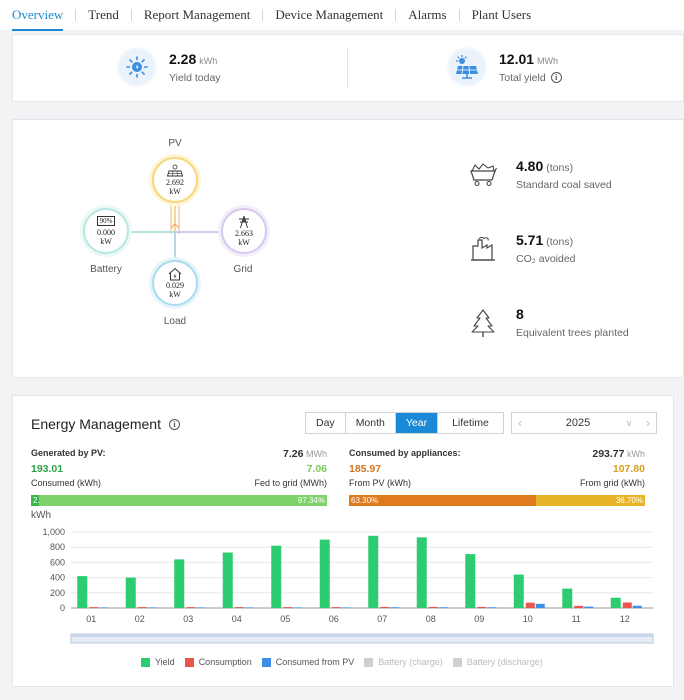 The image size is (684, 700). I want to click on grid-node: 2.663 kW, so click(244, 231).